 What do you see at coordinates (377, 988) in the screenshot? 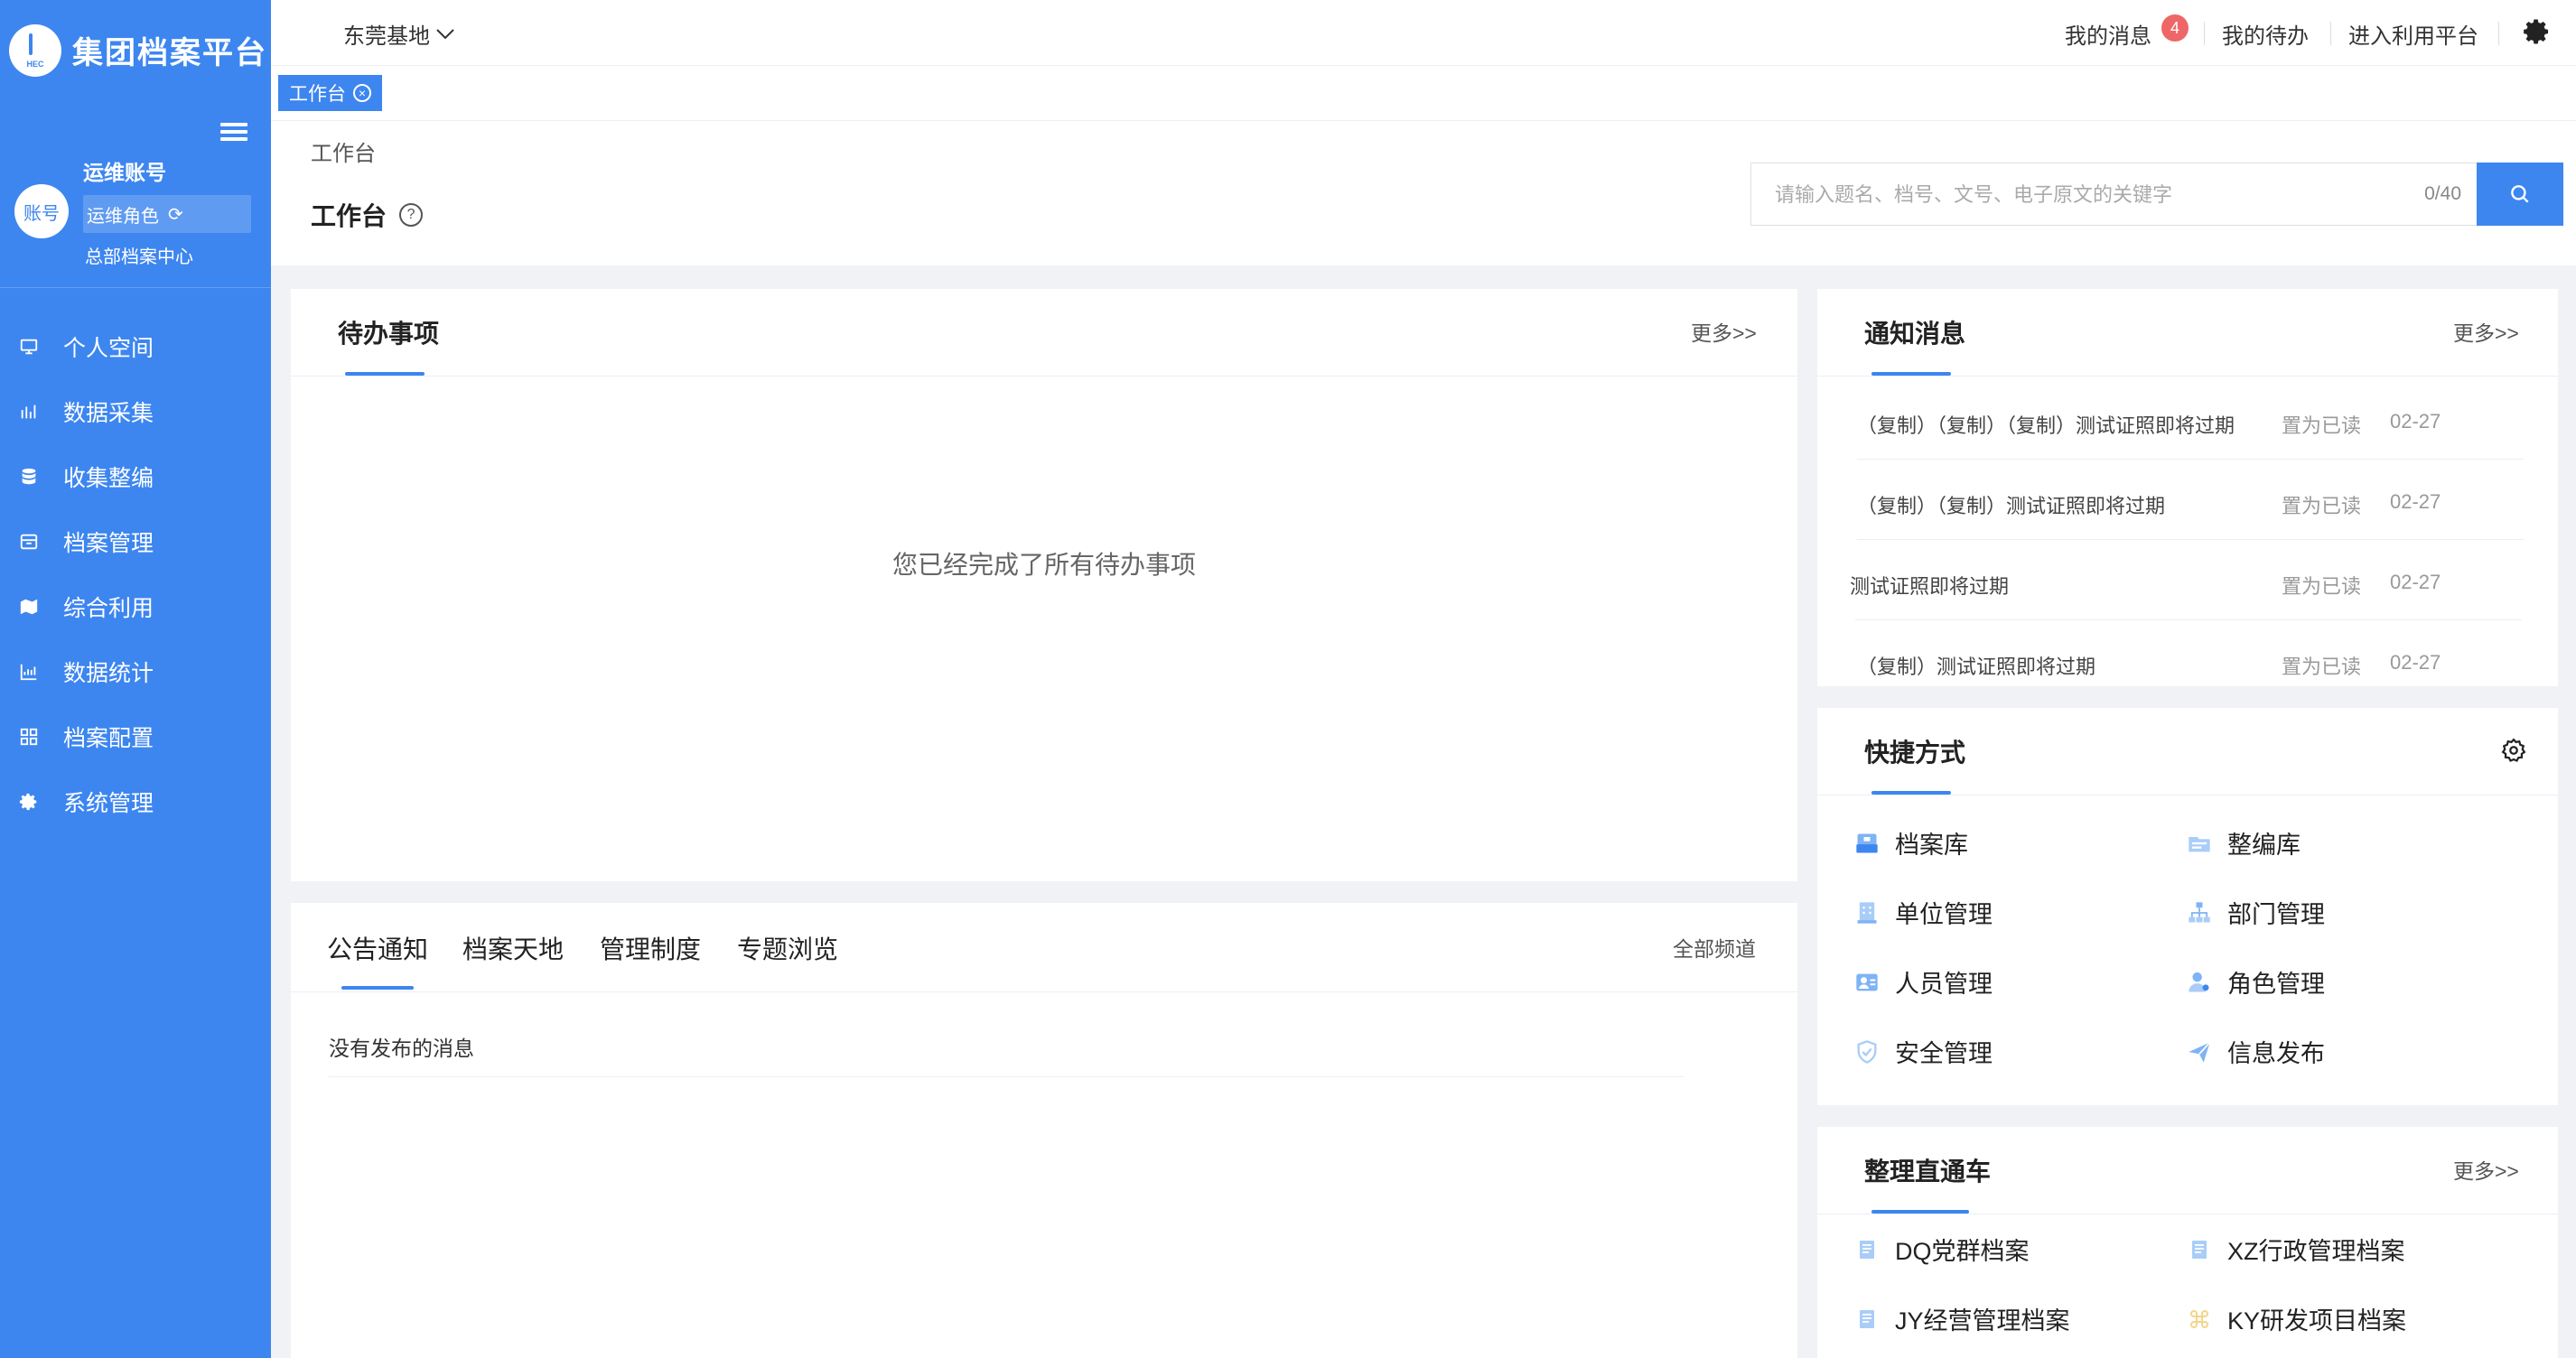
I see `active-tab-underline` at bounding box center [377, 988].